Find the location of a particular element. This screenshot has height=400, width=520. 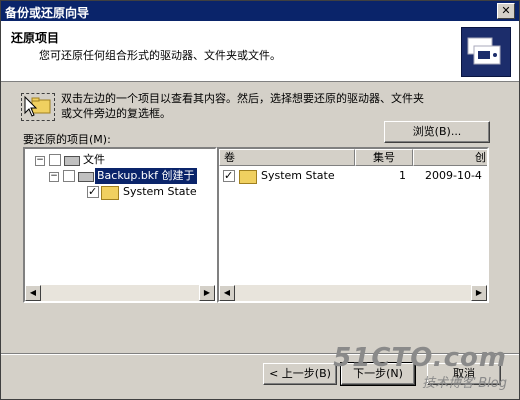

tree-pane: − 文件 − Backup.bkf 创建于 System State ◀ ▶ is located at coordinates (120, 225).